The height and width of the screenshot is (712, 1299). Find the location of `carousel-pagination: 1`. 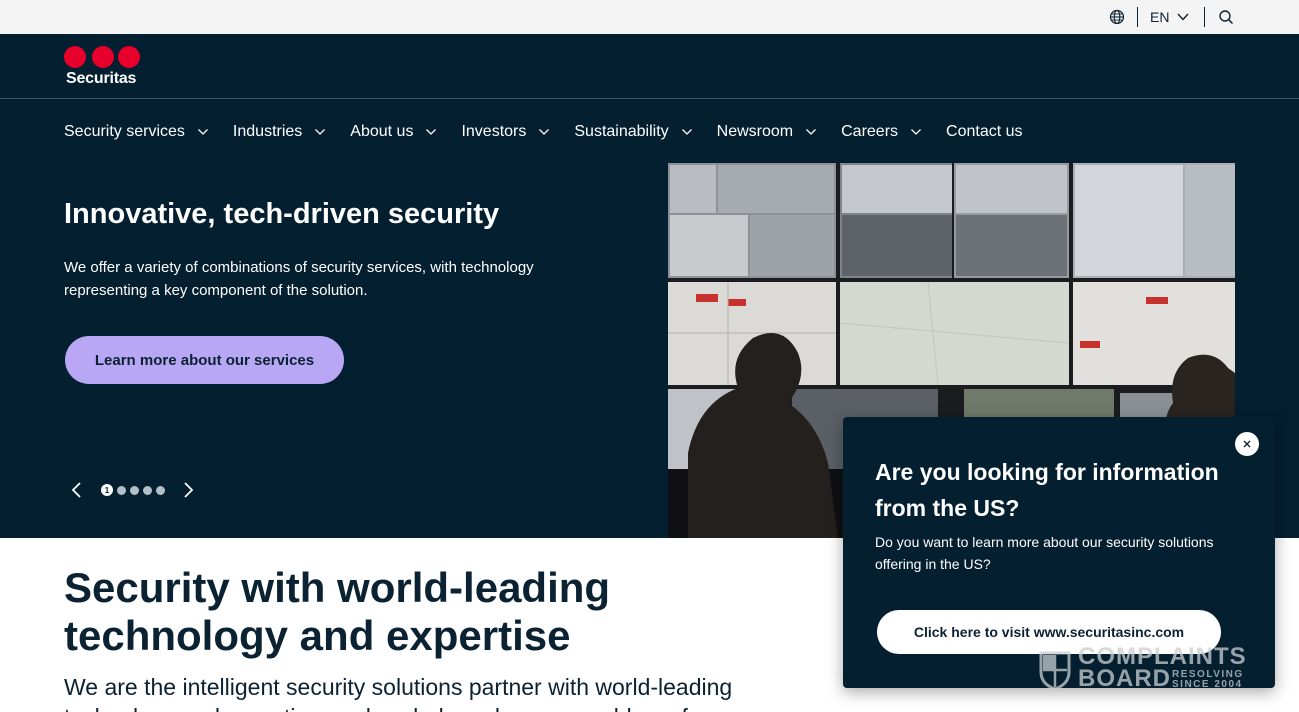

carousel-pagination: 1 is located at coordinates (135, 490).